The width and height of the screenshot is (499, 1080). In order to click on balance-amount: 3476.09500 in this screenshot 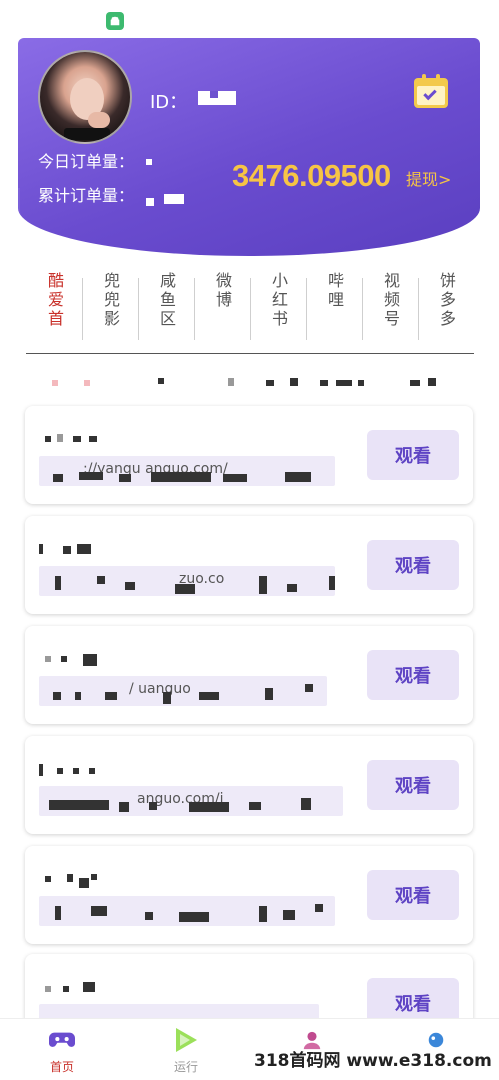, I will do `click(311, 175)`.